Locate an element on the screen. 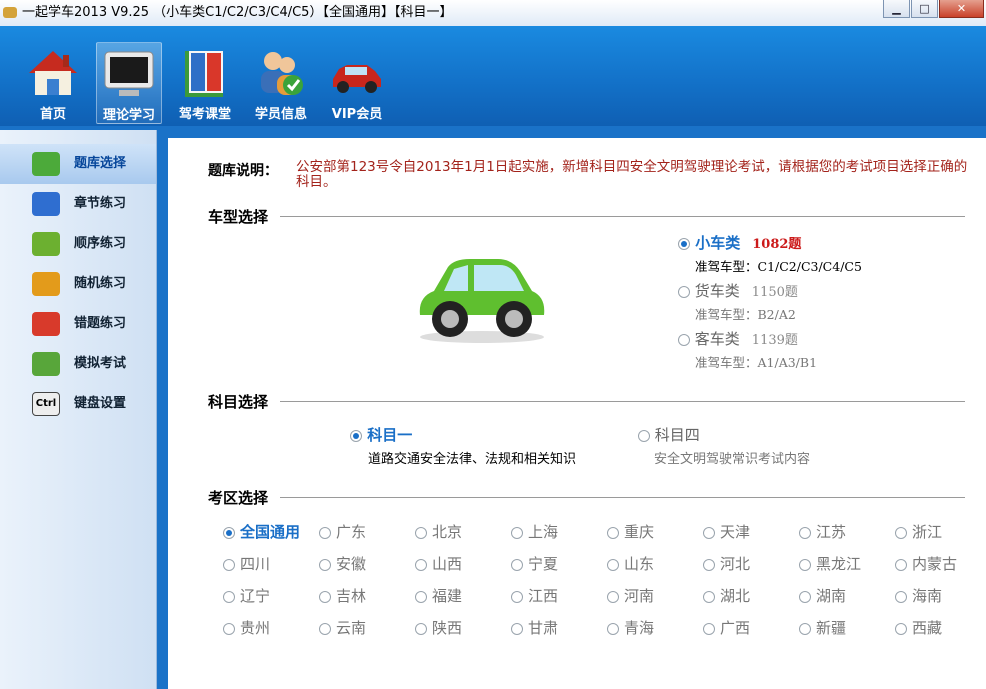 This screenshot has width=986, height=689. window-controls: ▁ □ ✕ is located at coordinates (933, 9).